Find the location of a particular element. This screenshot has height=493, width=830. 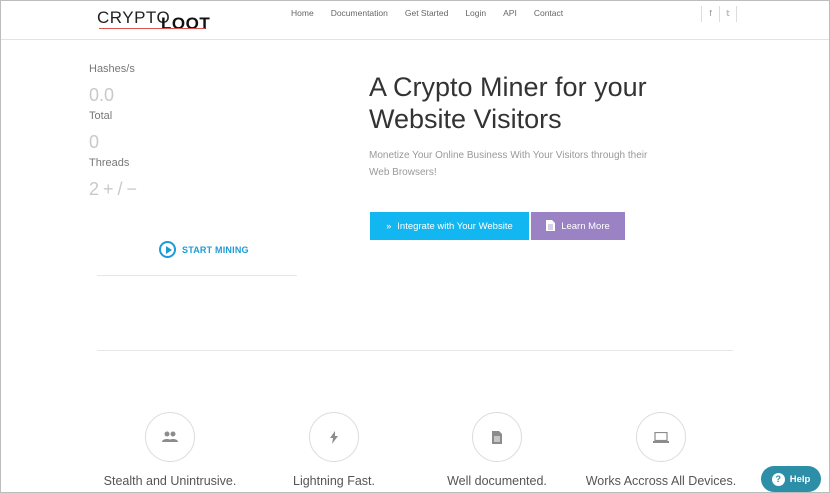

help-label: Help is located at coordinates (800, 479).